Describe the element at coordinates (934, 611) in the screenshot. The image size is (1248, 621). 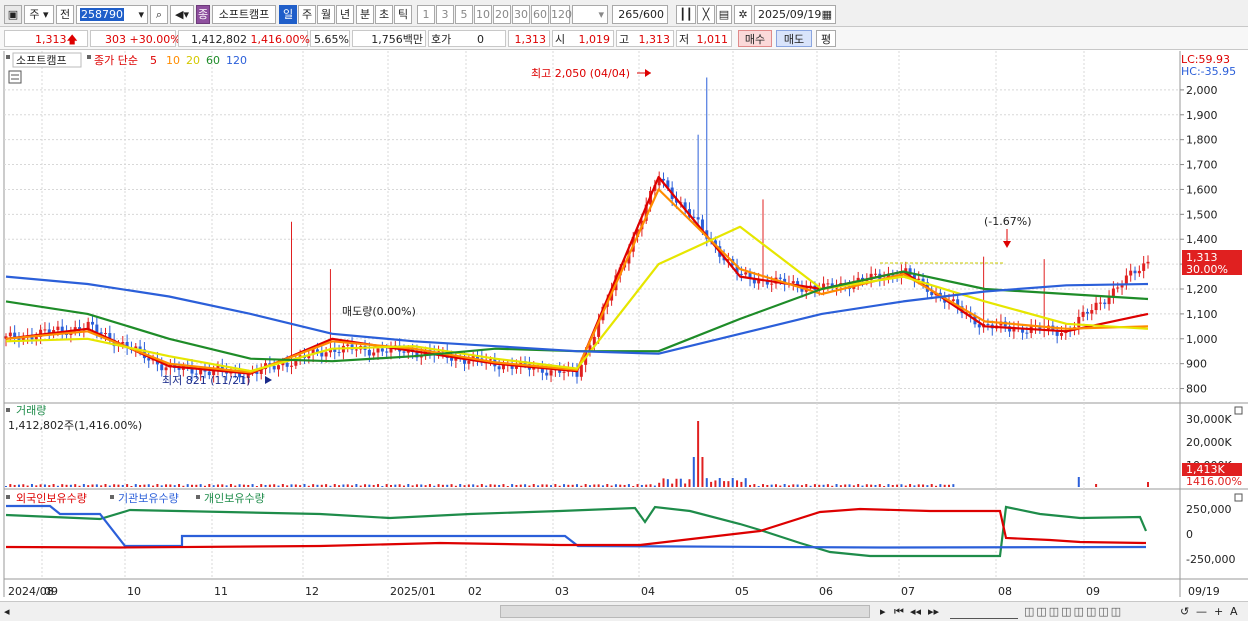
I see `next-page-icon: ▸▸` at that location.